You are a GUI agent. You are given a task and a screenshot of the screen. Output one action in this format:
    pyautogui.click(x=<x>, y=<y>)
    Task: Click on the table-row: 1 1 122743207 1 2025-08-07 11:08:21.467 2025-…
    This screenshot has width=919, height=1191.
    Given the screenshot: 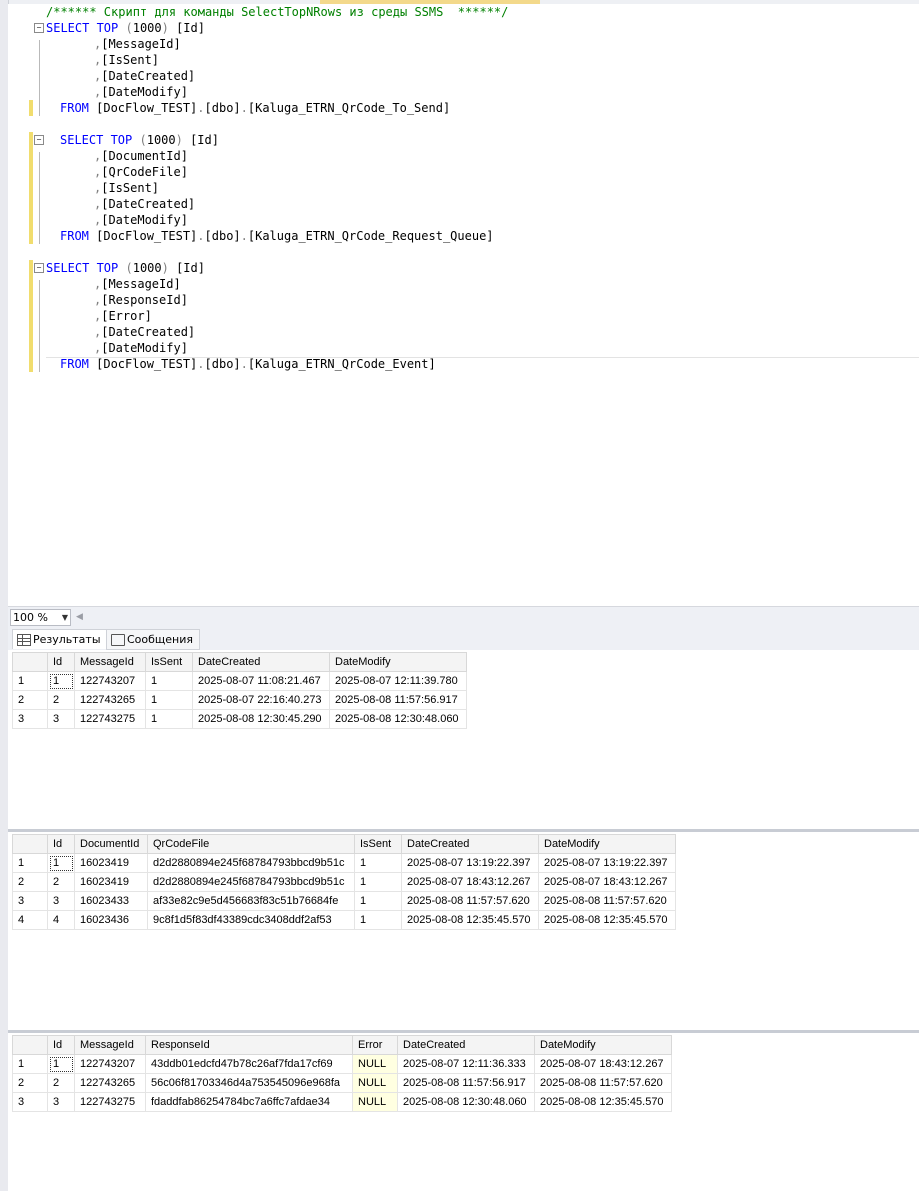 What is the action you would take?
    pyautogui.click(x=239, y=681)
    